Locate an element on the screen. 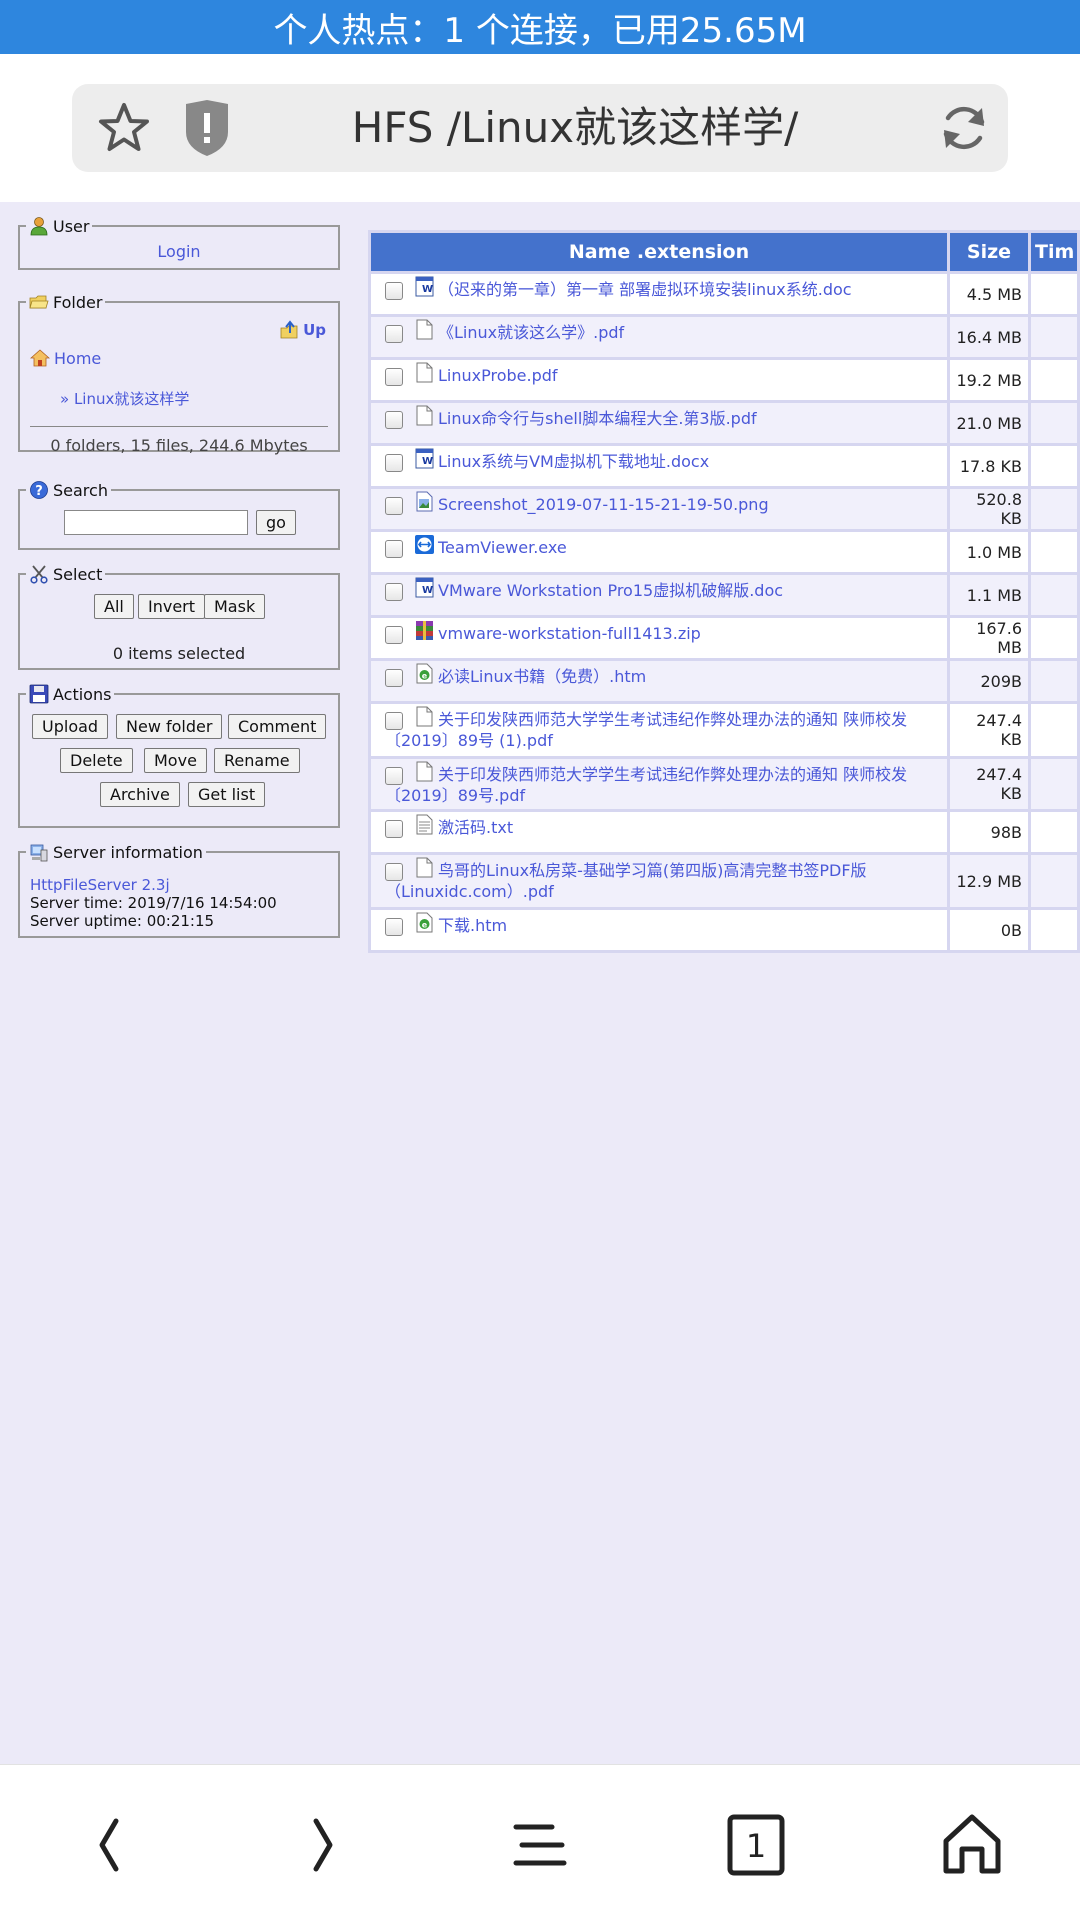 The width and height of the screenshot is (1080, 1920). file-link: Linux系统与VM虚拟机下载地址.docx is located at coordinates (573, 461).